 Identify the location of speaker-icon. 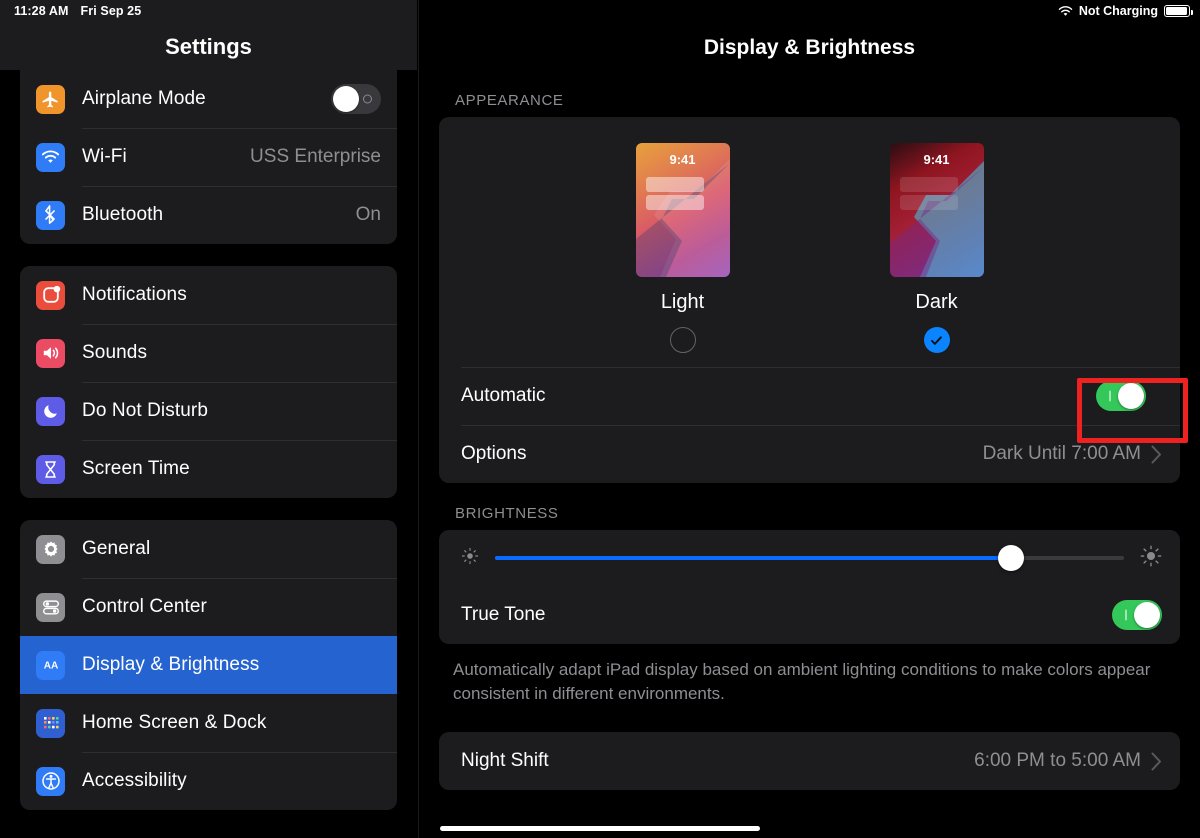
(50, 353).